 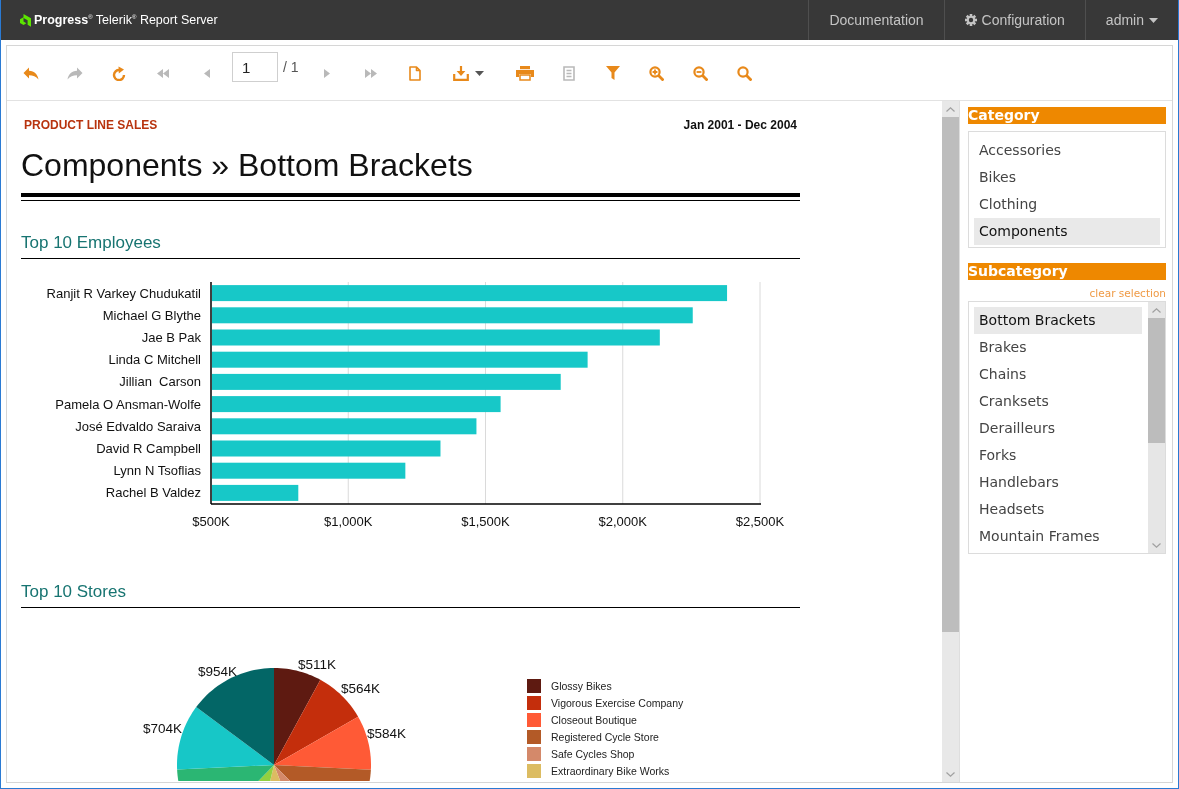 I want to click on page-icon, so click(x=414, y=73).